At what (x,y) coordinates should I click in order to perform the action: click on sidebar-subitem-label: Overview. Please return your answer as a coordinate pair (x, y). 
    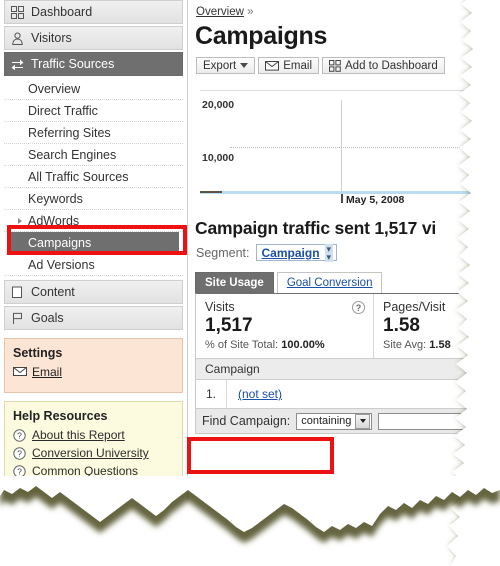
    Looking at the image, I should click on (54, 88).